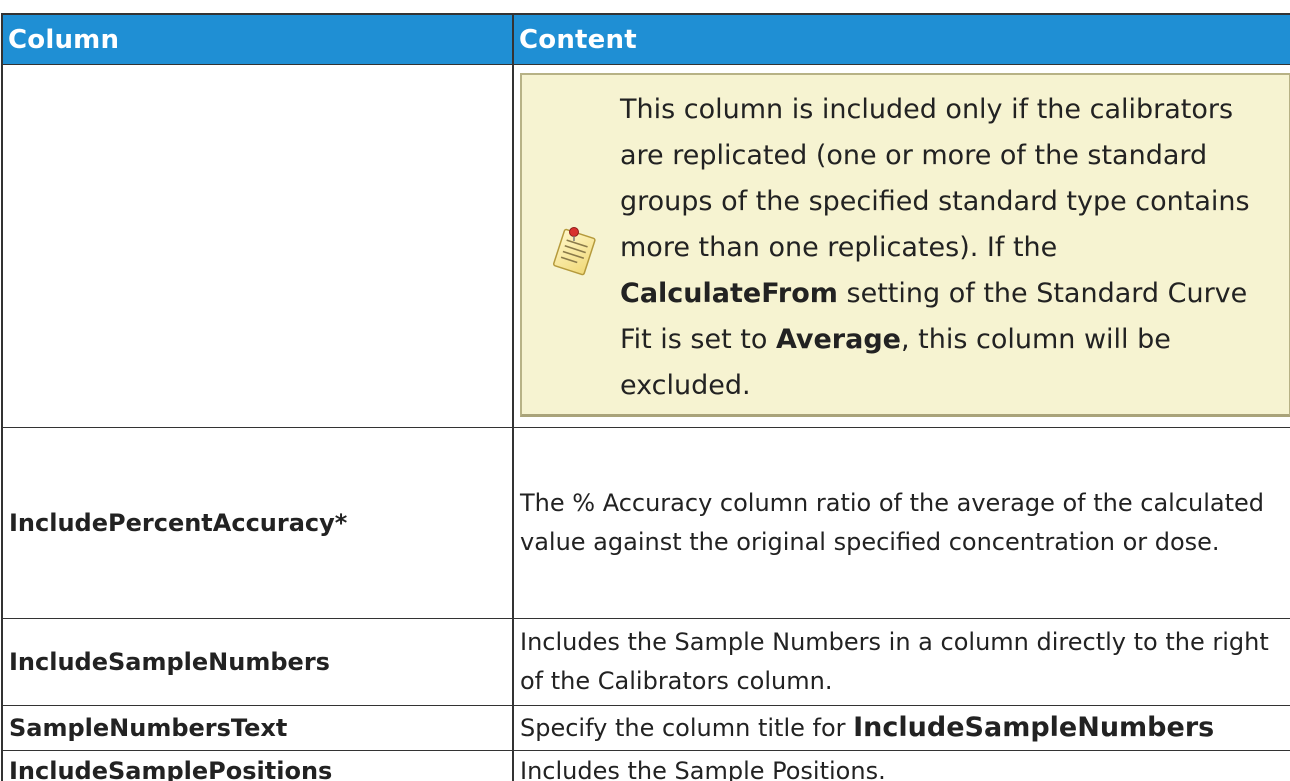  Describe the element at coordinates (901, 765) in the screenshot. I see `param-content-cell: Includes the Sample Positions.` at that location.